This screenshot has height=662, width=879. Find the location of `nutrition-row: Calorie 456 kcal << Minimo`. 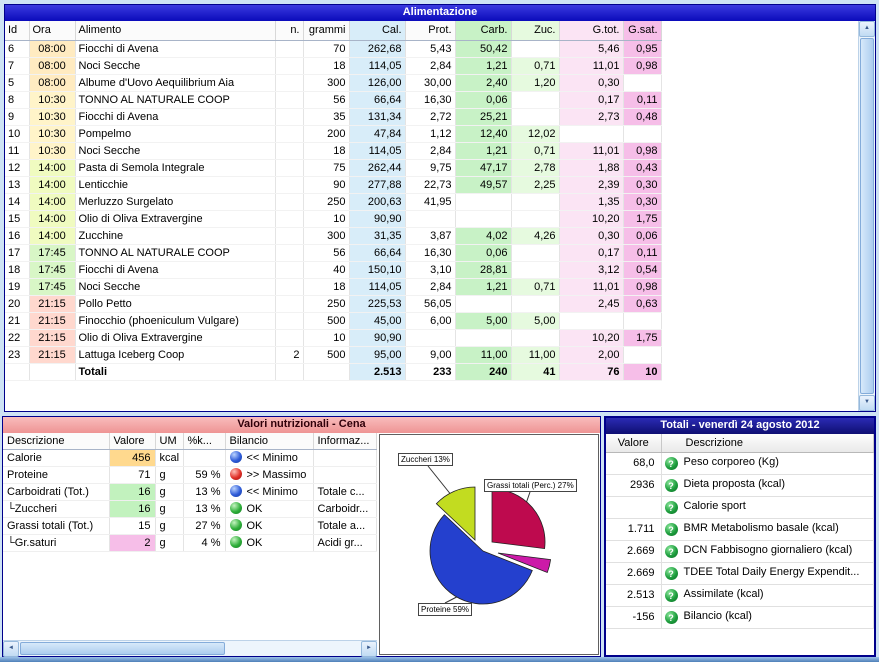

nutrition-row: Calorie 456 kcal << Minimo is located at coordinates (190, 458).